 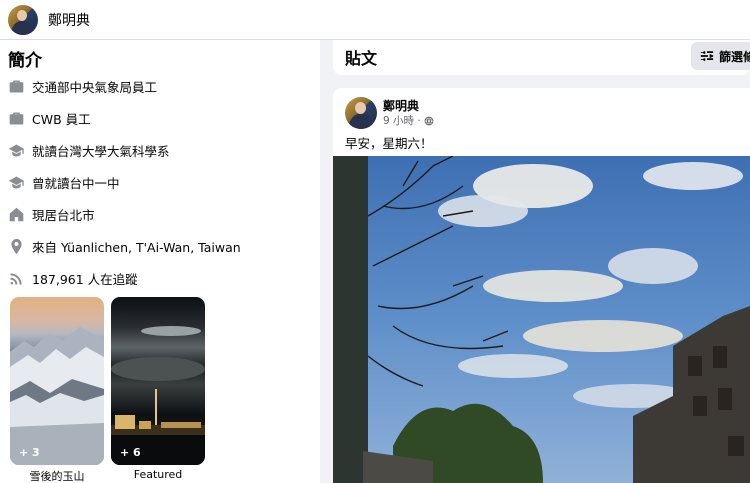 I want to click on home-icon, so click(x=16, y=214).